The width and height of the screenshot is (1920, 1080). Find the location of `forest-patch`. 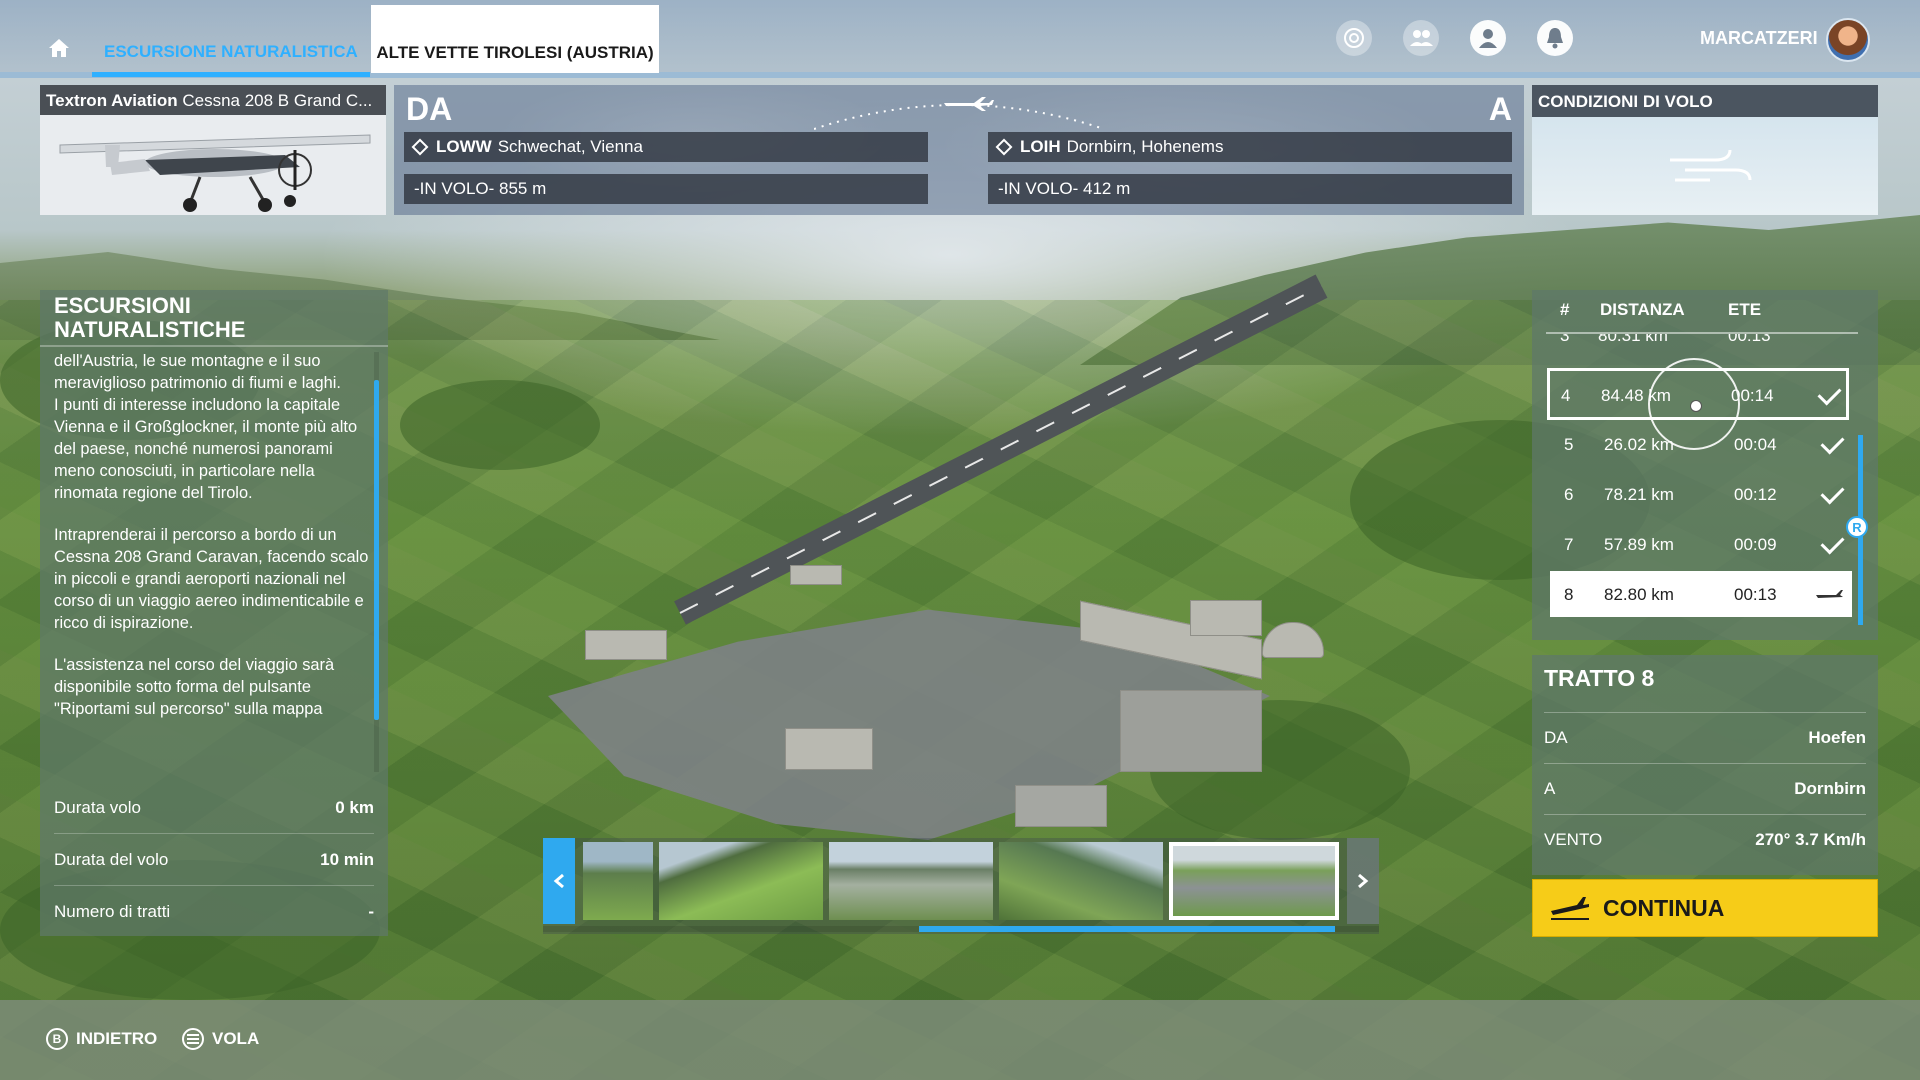

forest-patch is located at coordinates (500, 425).